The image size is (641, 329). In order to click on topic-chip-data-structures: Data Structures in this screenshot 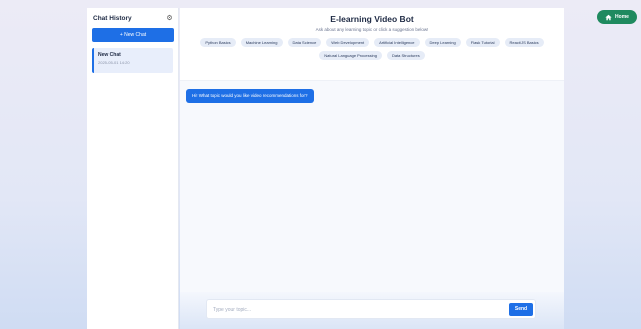, I will do `click(405, 55)`.